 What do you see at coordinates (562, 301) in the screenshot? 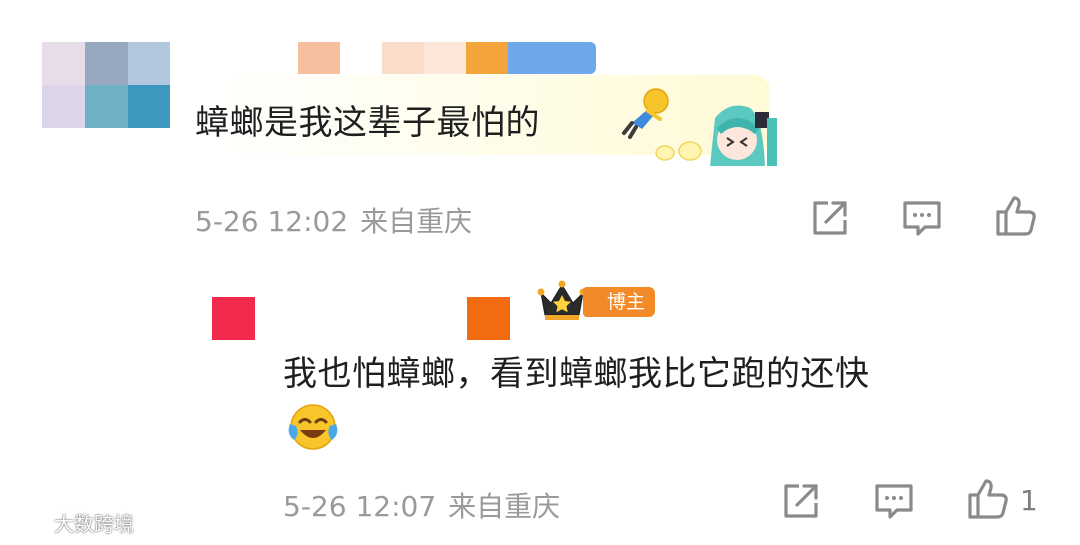
I see `crown-icon` at bounding box center [562, 301].